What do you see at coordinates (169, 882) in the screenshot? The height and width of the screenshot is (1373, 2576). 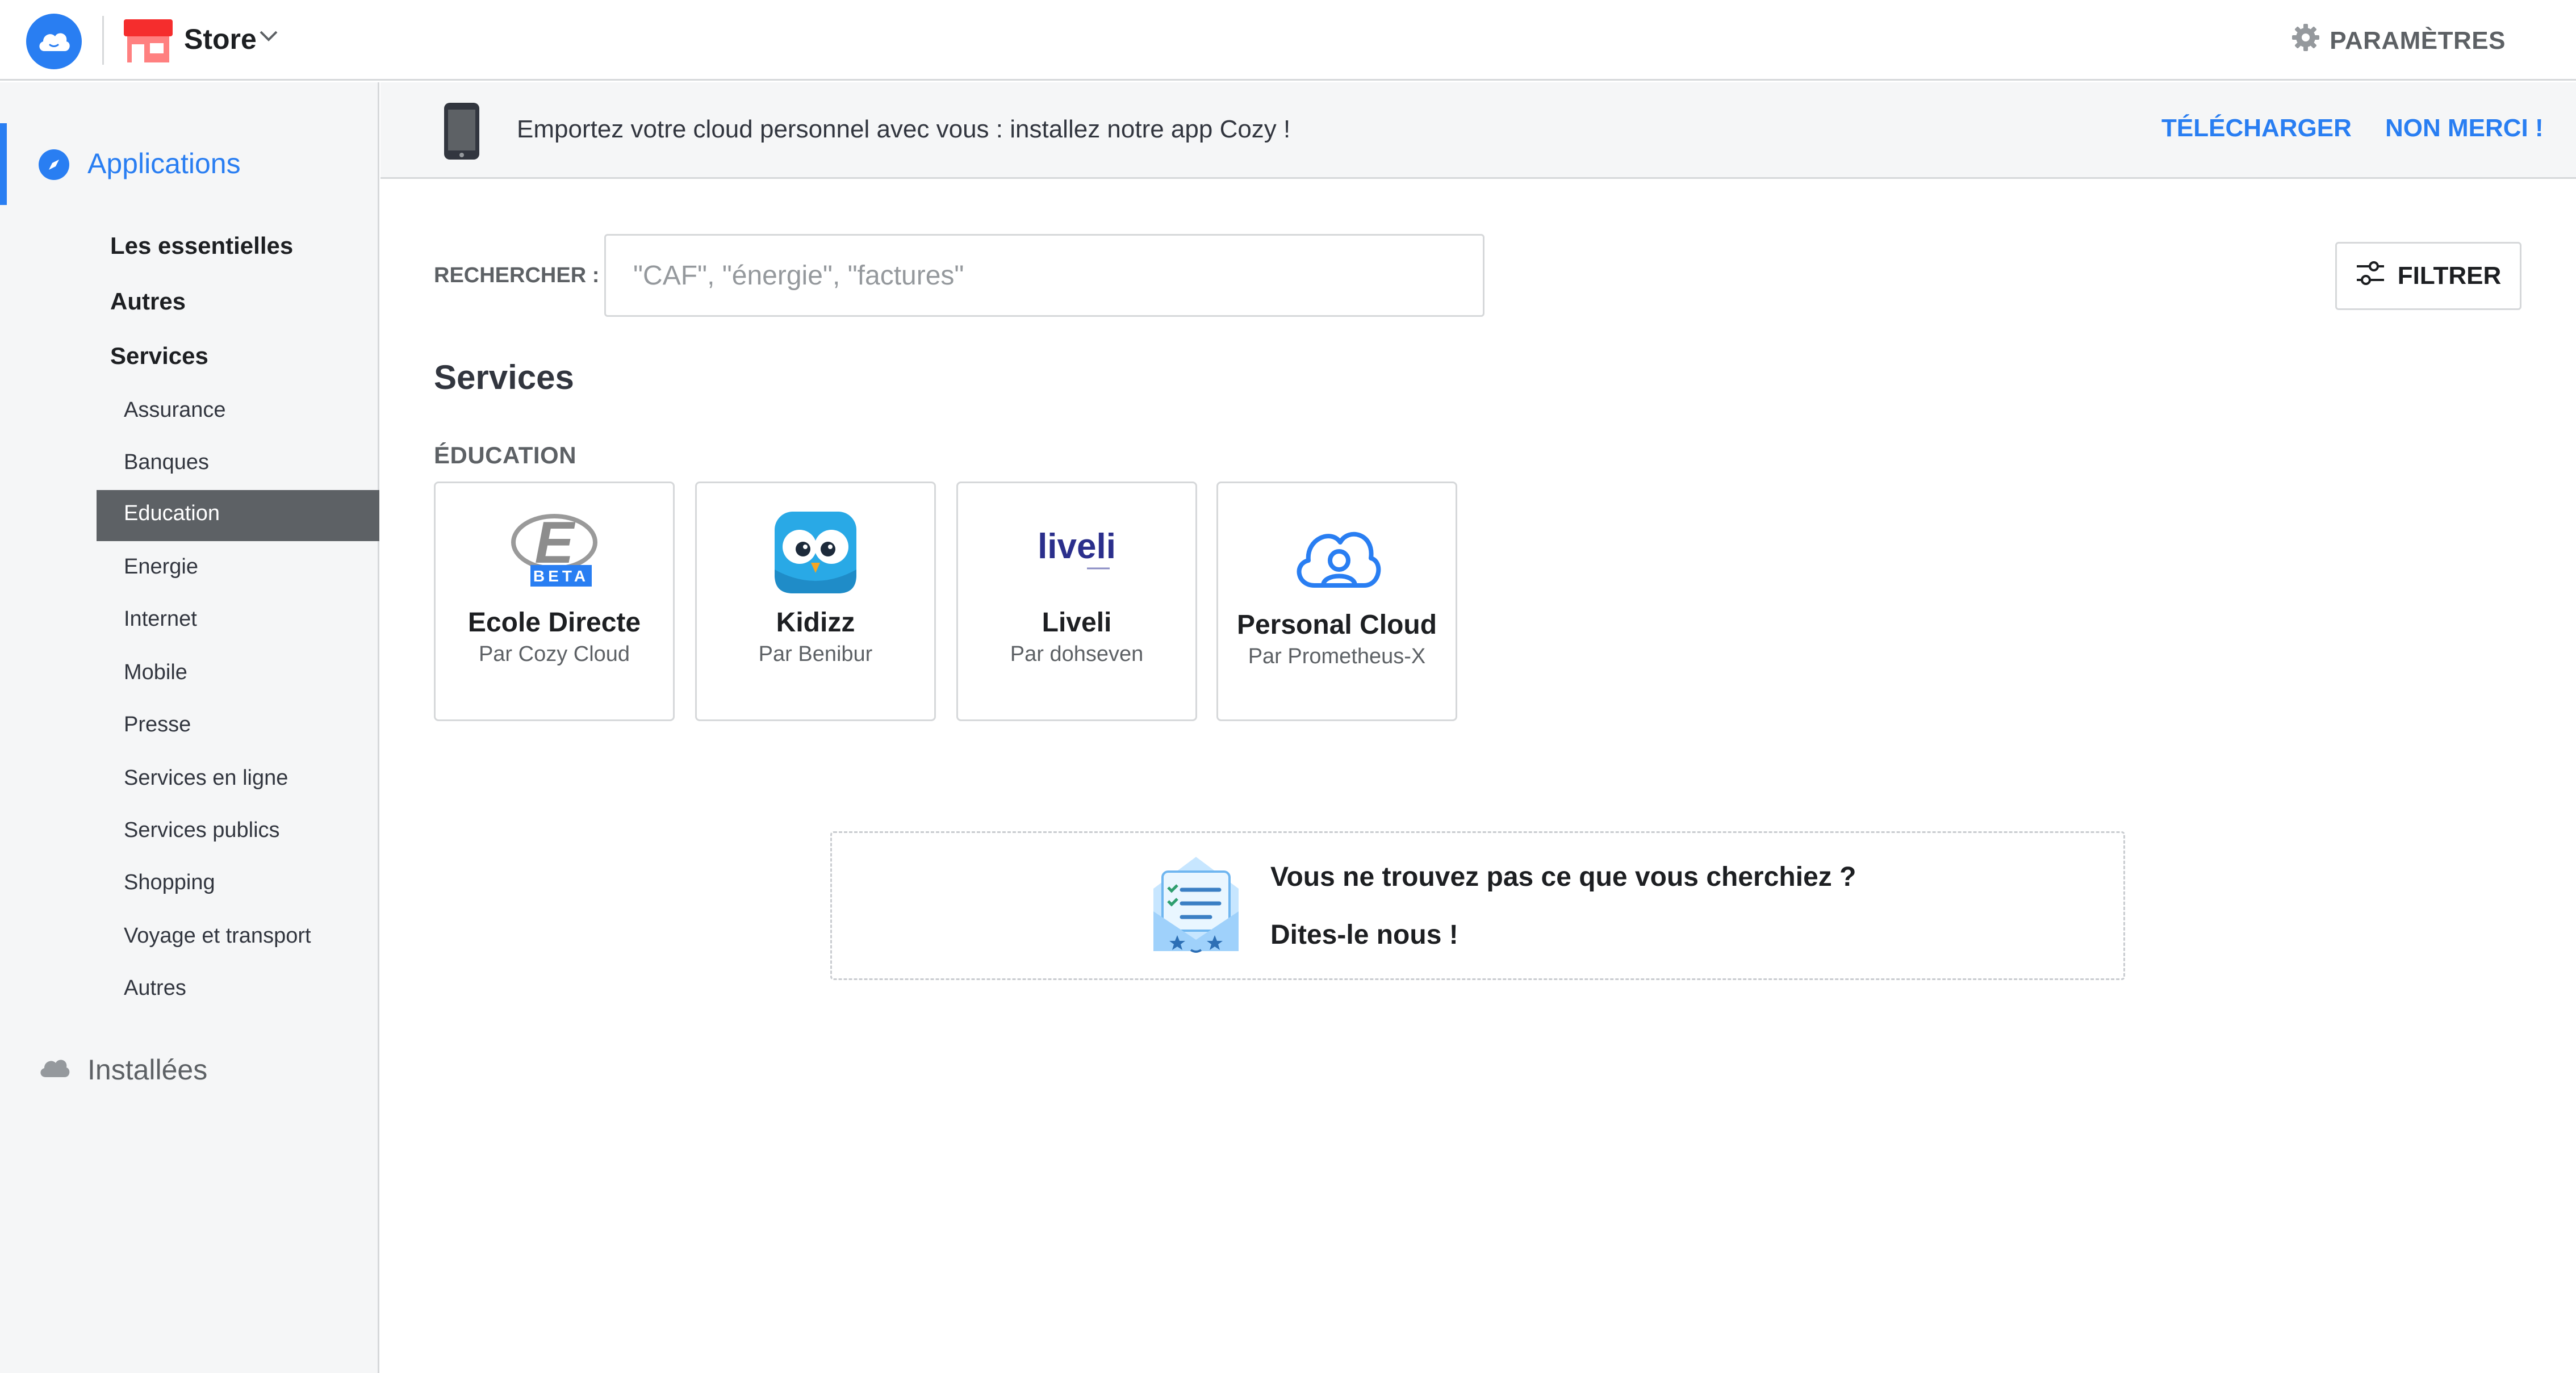 I see `sidebar-subitem-shopping: Shopping` at bounding box center [169, 882].